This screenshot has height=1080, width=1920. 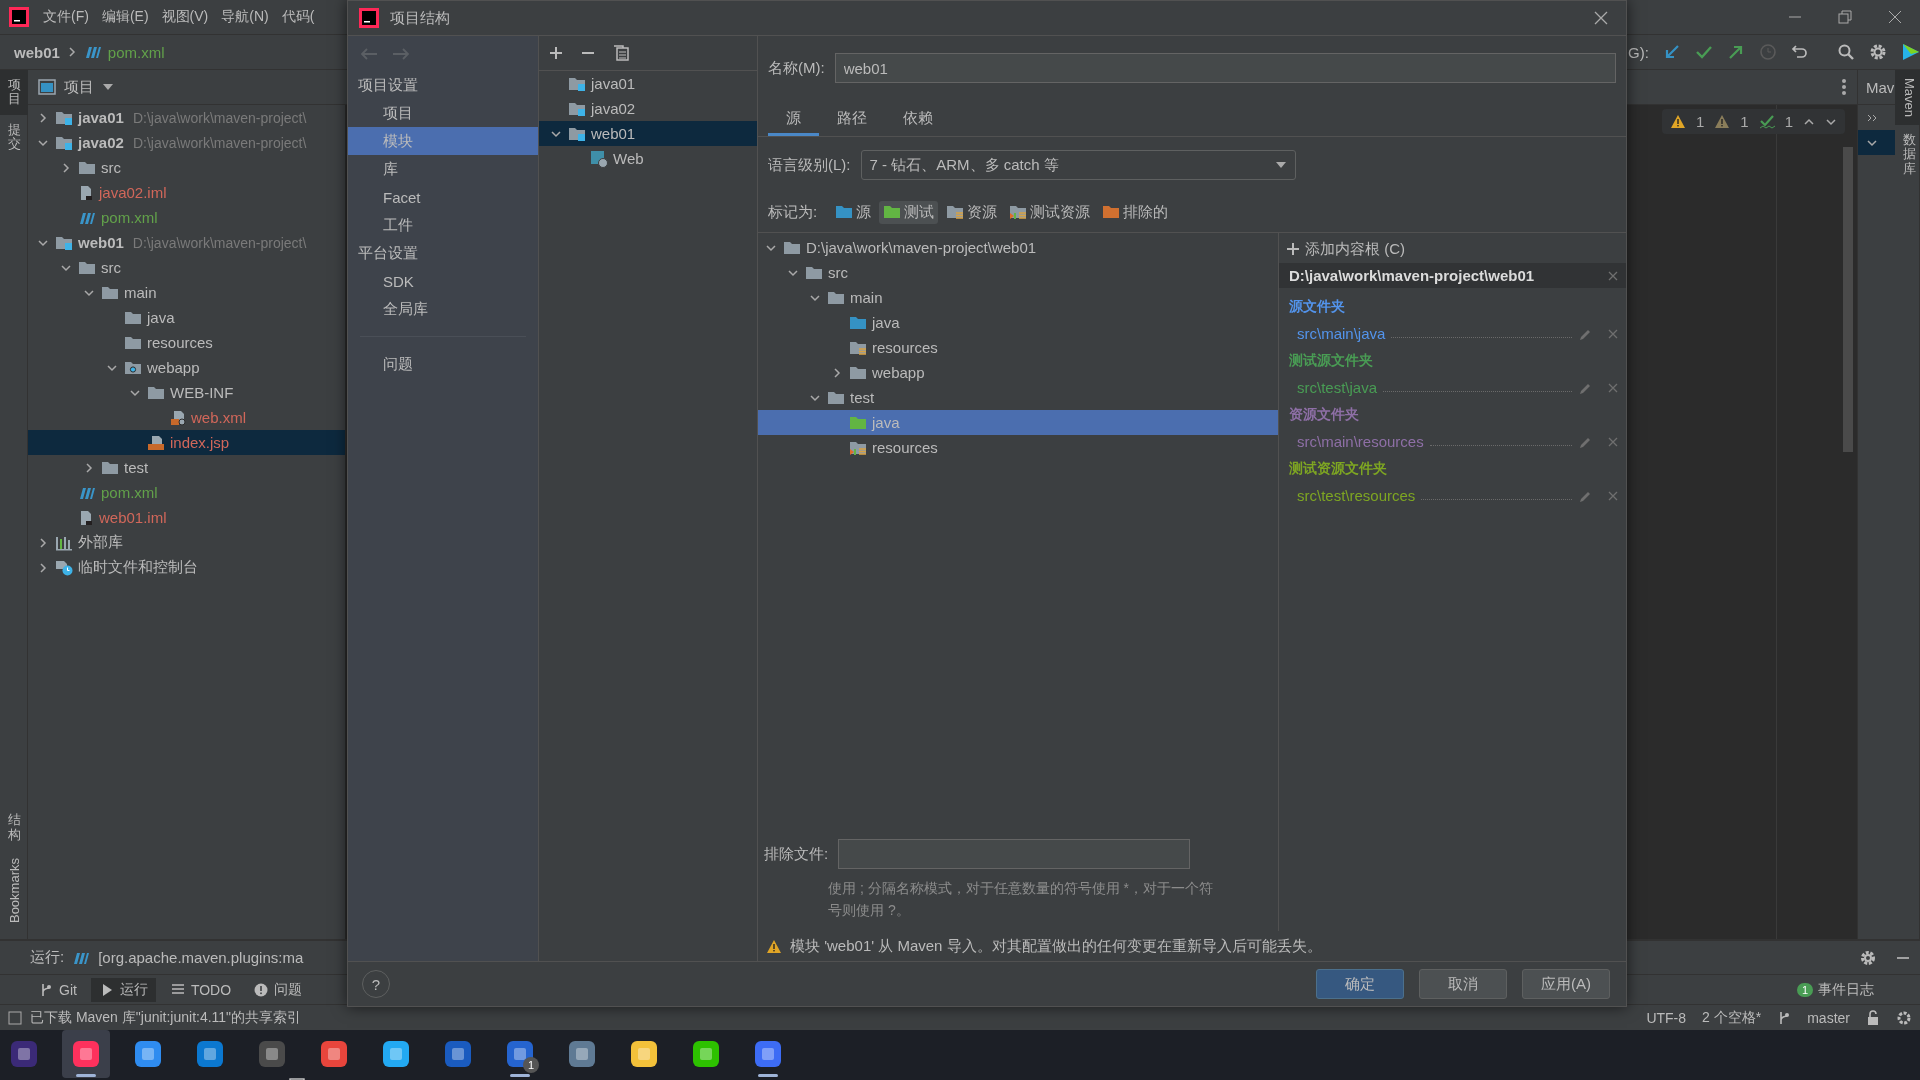 I want to click on tree-item: java01 D:\java\work\maven-project\, so click(x=186, y=117).